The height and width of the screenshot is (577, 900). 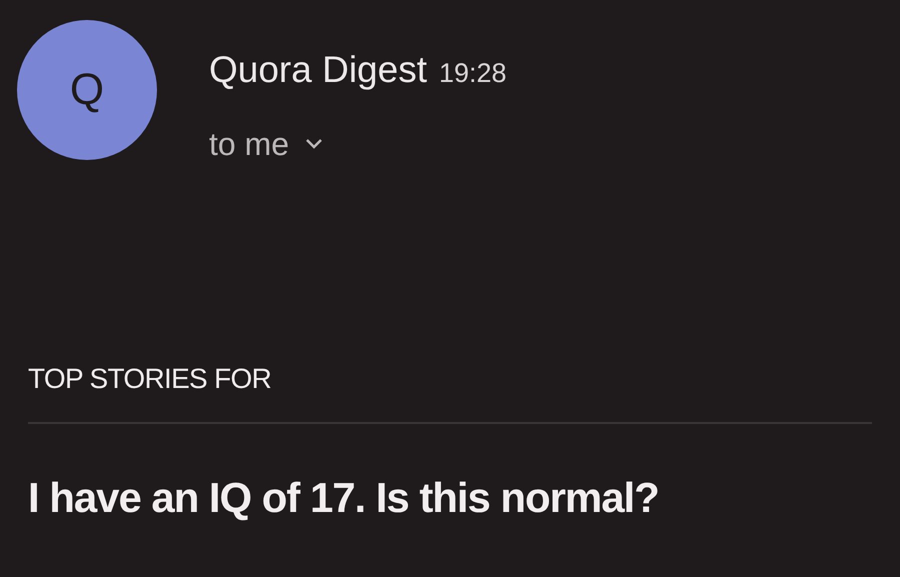 What do you see at coordinates (314, 144) in the screenshot?
I see `chevron-down-icon` at bounding box center [314, 144].